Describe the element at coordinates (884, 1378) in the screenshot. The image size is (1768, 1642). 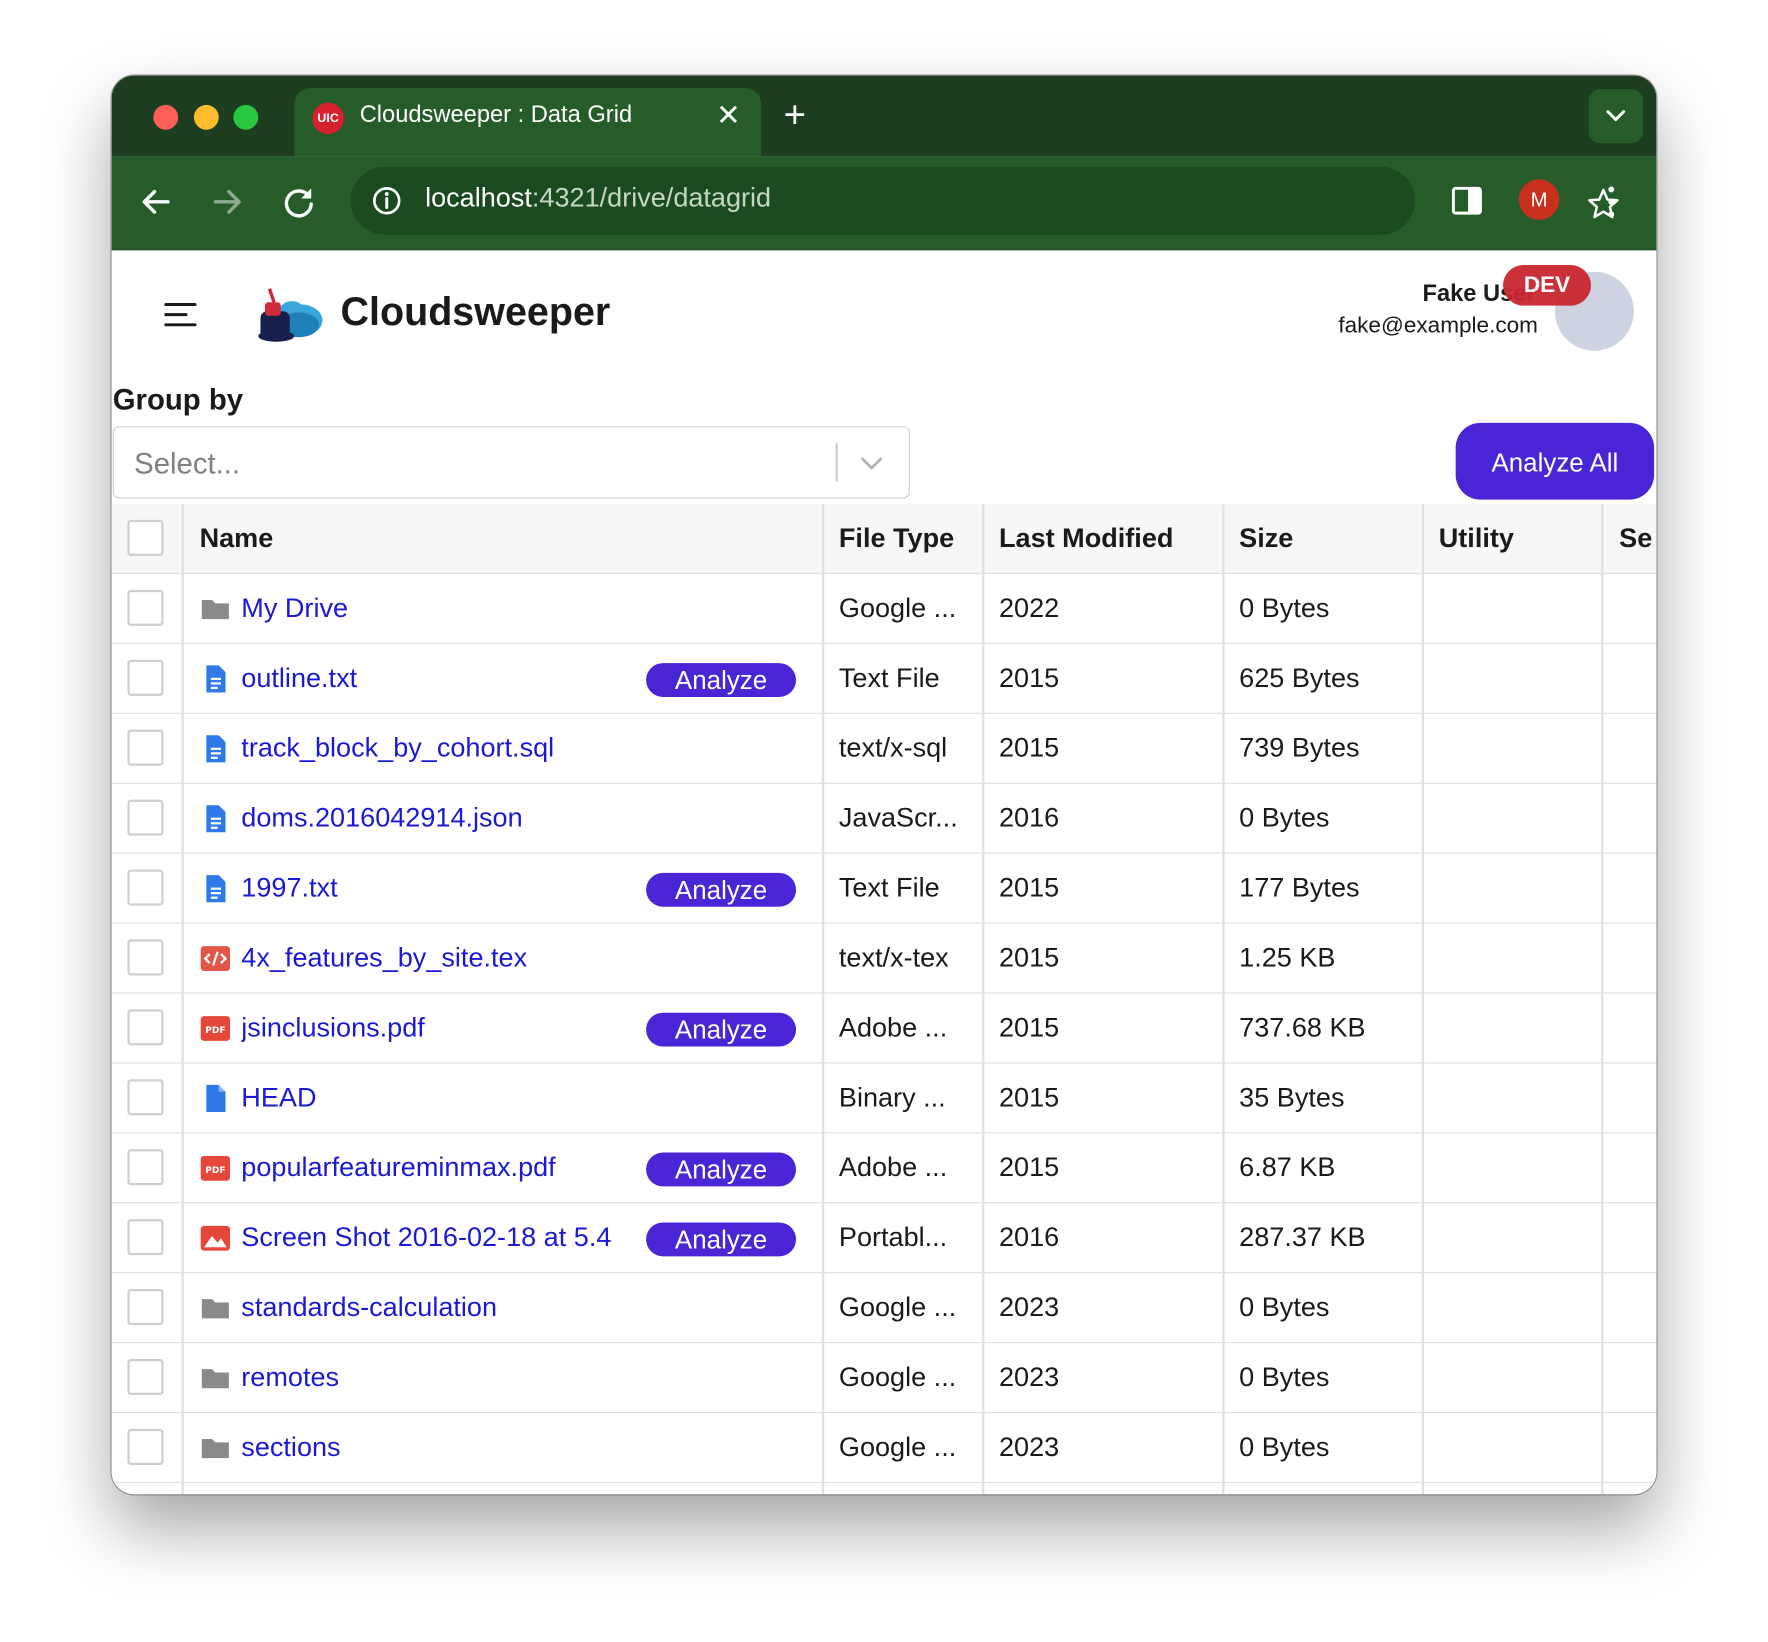
I see `table-row: remotes Google ... 2023 0 Bytes` at that location.